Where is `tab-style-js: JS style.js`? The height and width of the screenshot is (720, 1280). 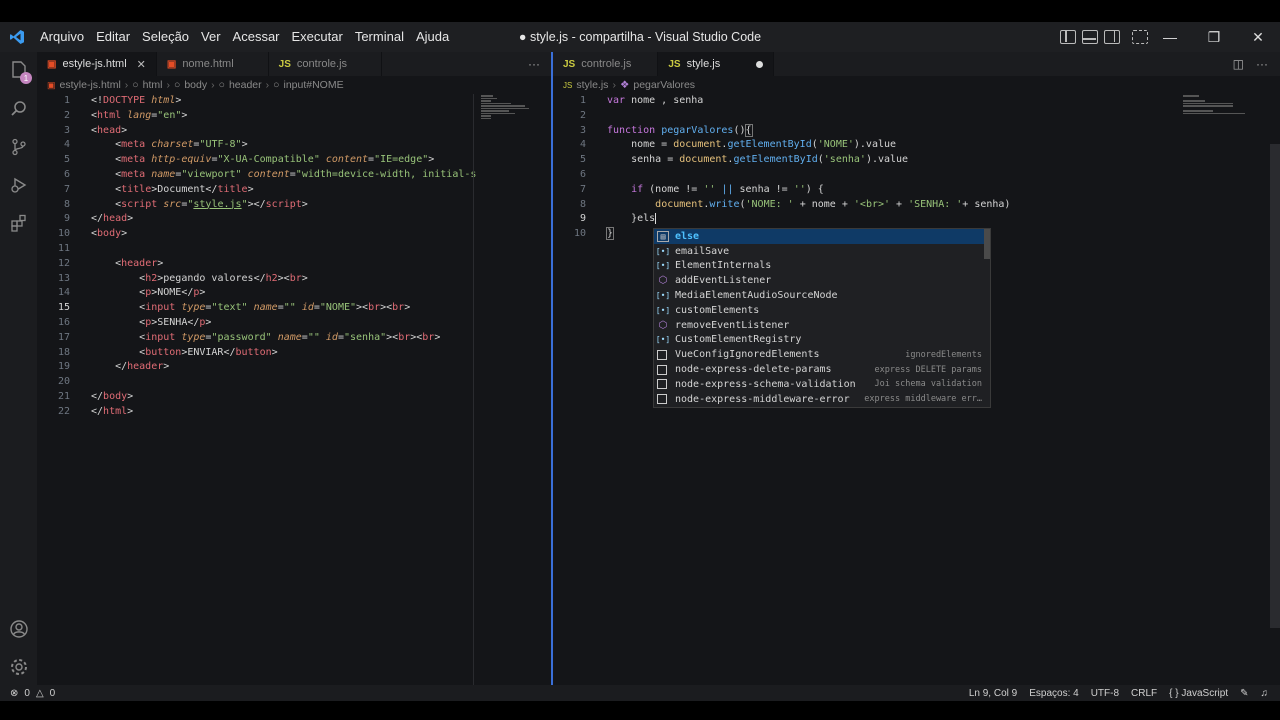
tab-style-js: JS style.js is located at coordinates (716, 64).